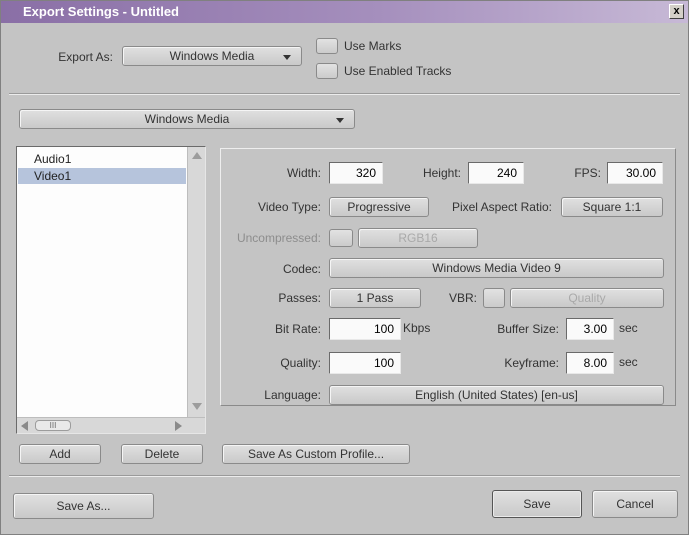 The image size is (689, 535). I want to click on format-dropdown: Windows Media, so click(187, 119).